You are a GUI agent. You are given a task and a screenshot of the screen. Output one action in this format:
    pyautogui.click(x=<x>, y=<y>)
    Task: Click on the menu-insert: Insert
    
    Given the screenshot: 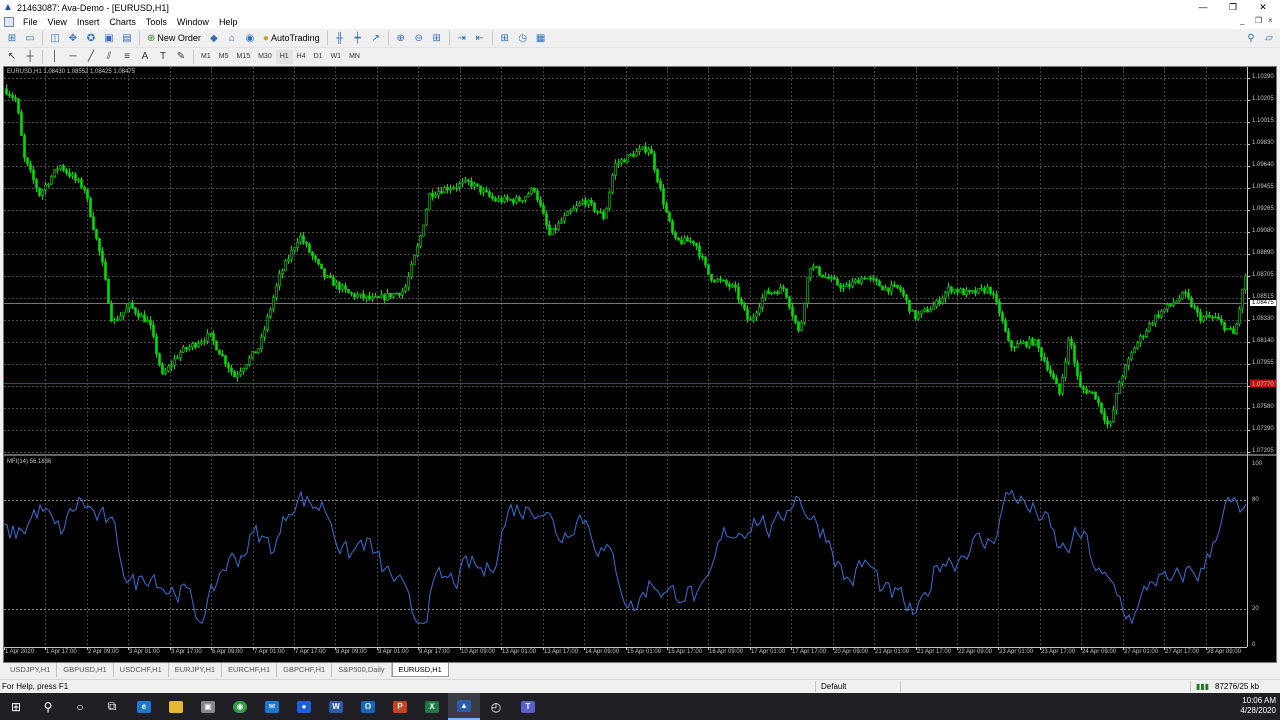 What is the action you would take?
    pyautogui.click(x=88, y=22)
    